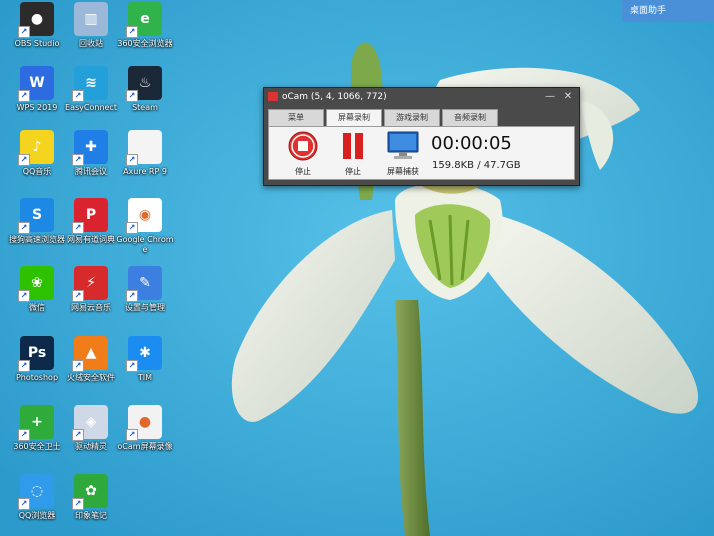  I want to click on desktop-icon-label: 网易有道词典, so click(91, 239).